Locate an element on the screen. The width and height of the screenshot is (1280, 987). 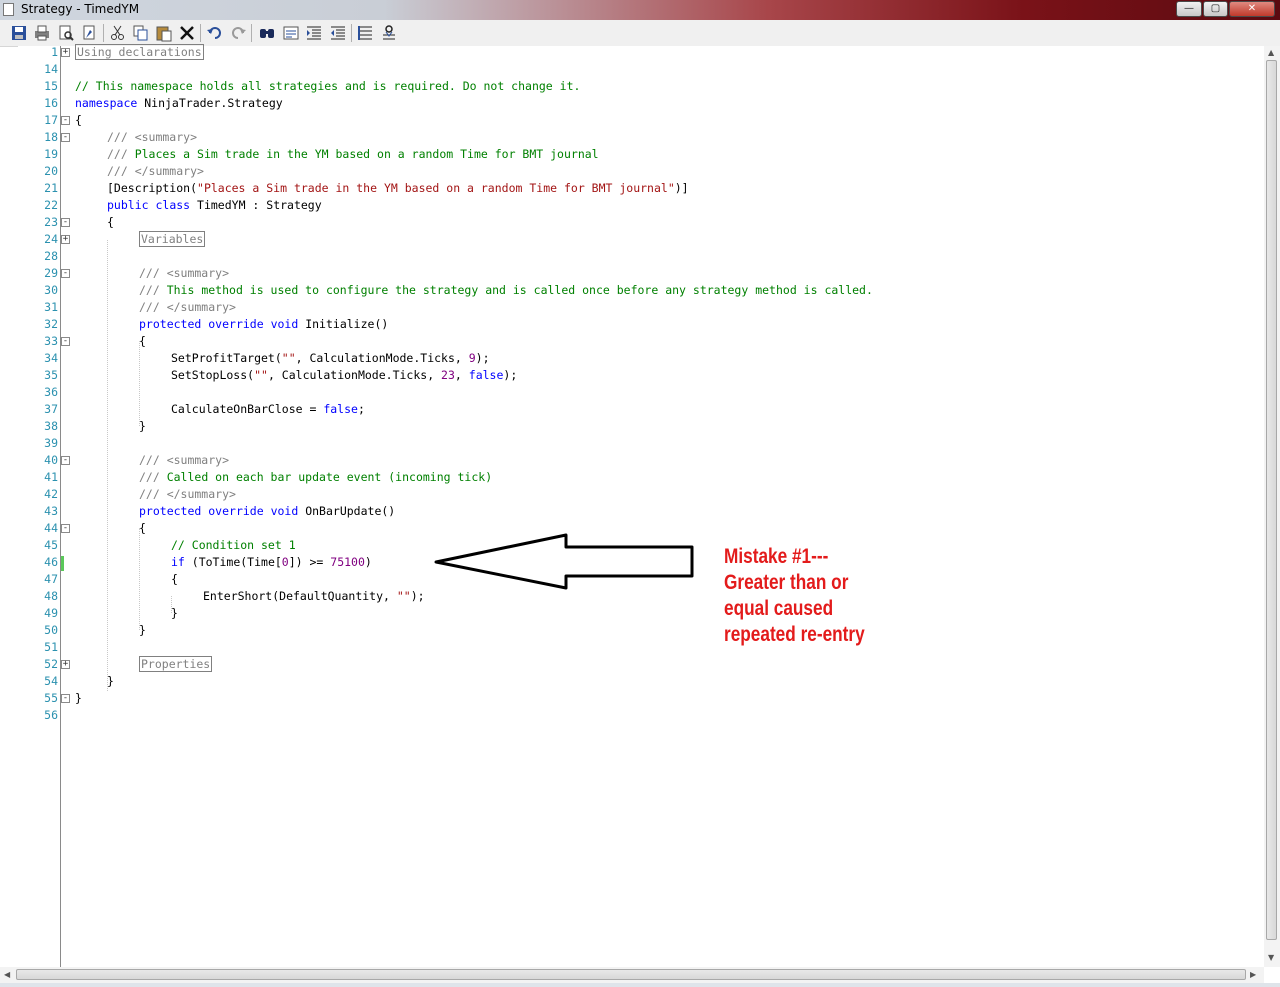
annotation-arrow is located at coordinates (564, 561).